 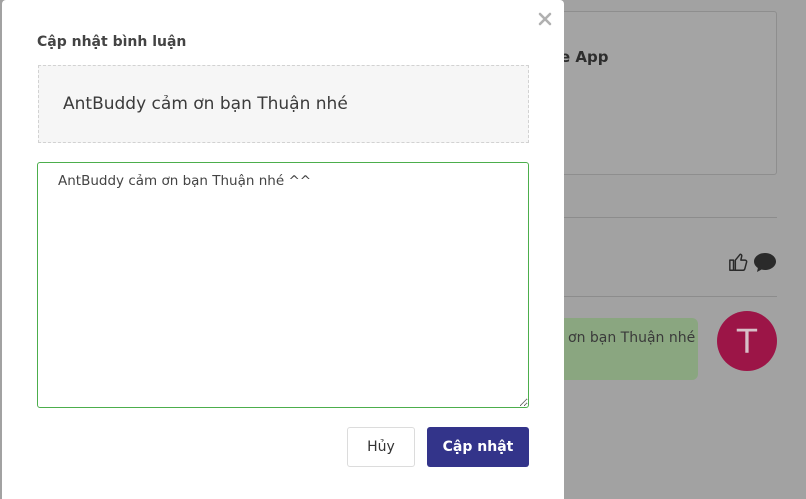 What do you see at coordinates (112, 42) in the screenshot?
I see `modal-title: Cập nhật bình luận` at bounding box center [112, 42].